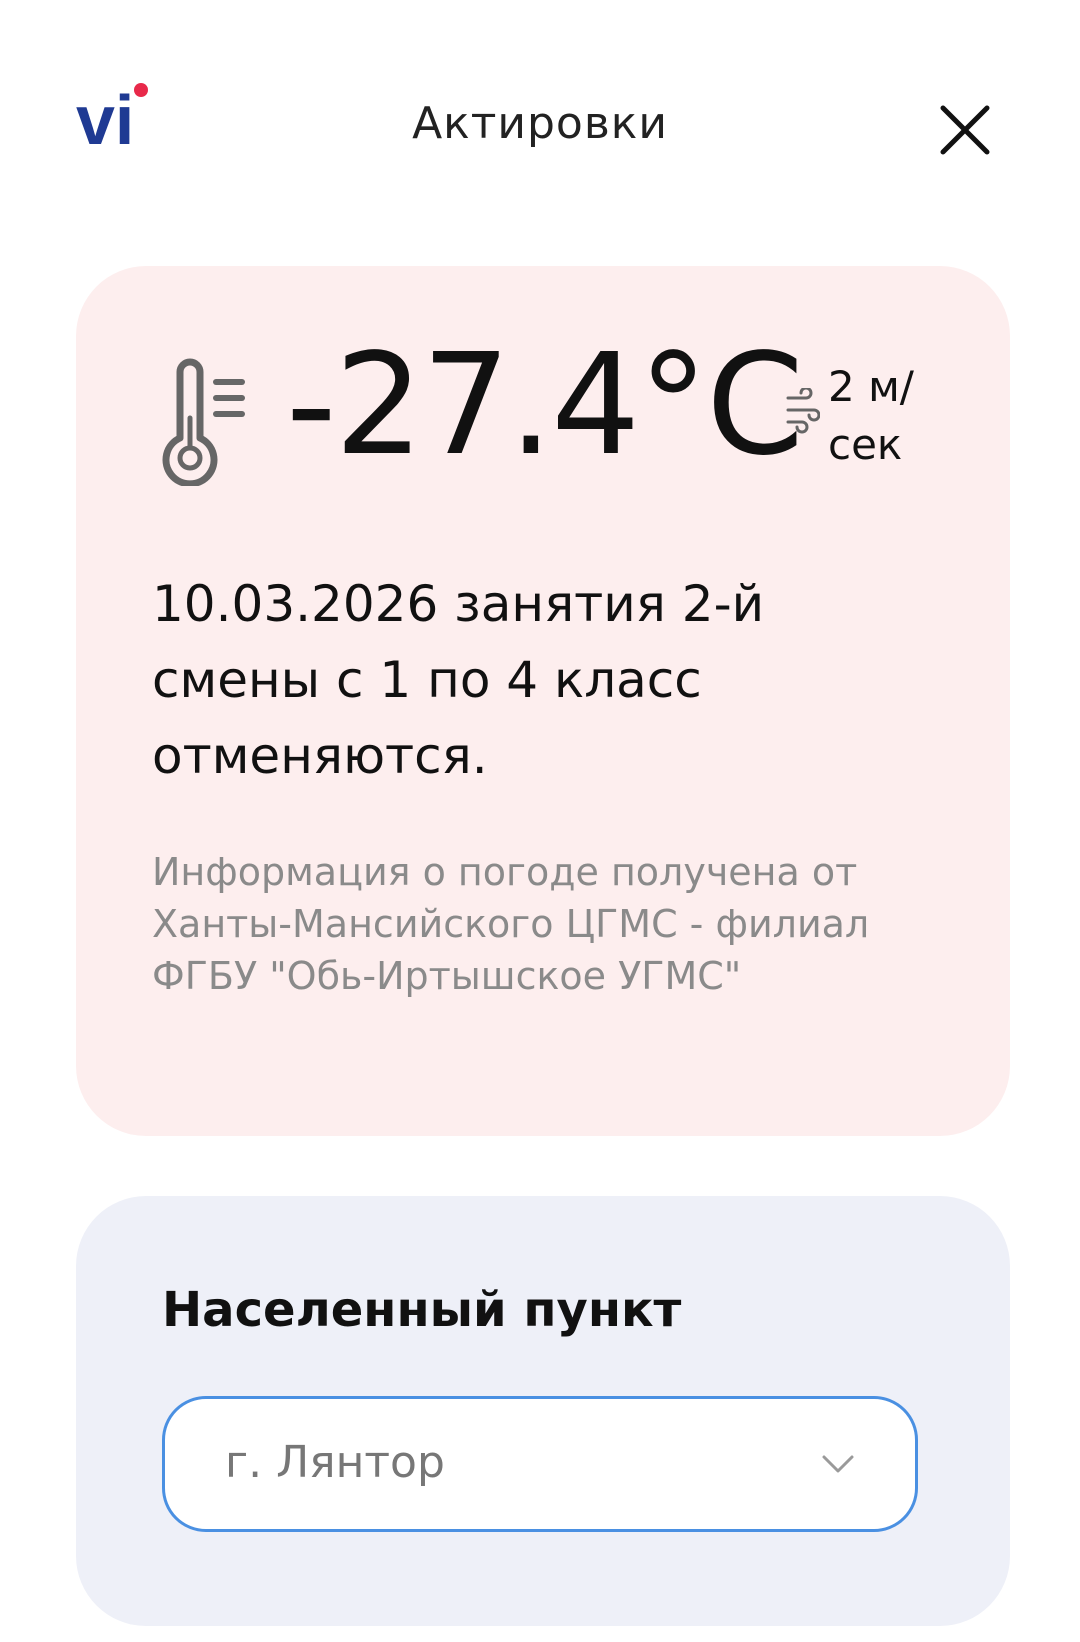 Image resolution: width=1080 pixels, height=1642 pixels. What do you see at coordinates (540, 123) in the screenshot?
I see `page-title: Актировки` at bounding box center [540, 123].